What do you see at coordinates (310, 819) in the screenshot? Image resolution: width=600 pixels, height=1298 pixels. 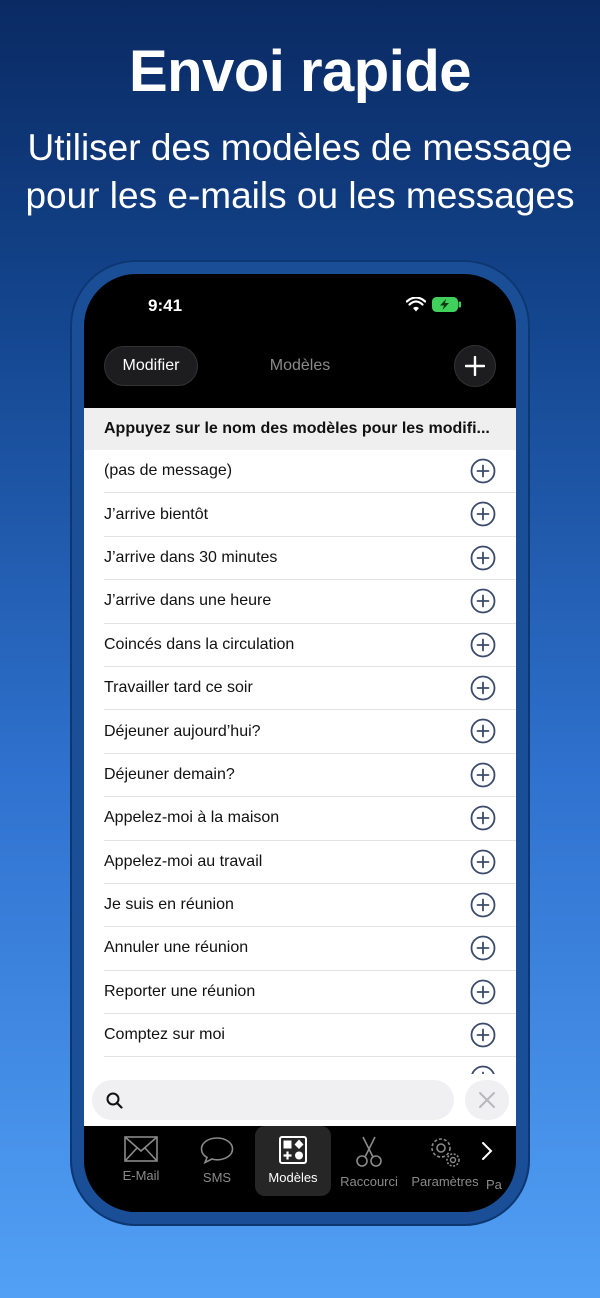 I see `template-row: Appelez-moi à la maison` at bounding box center [310, 819].